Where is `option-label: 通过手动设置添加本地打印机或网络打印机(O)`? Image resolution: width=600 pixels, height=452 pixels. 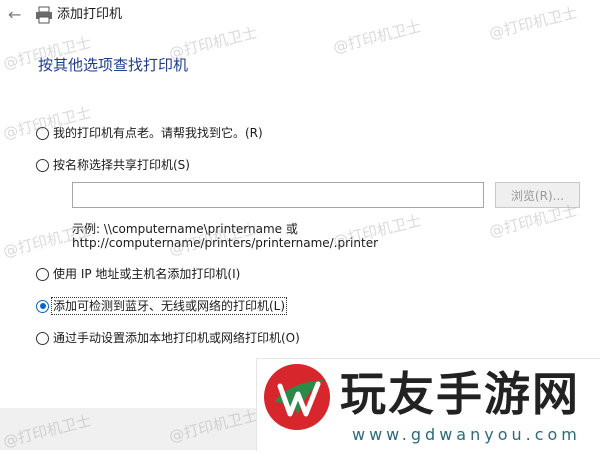 option-label: 通过手动设置添加本地打印机或网络打印机(O) is located at coordinates (176, 338).